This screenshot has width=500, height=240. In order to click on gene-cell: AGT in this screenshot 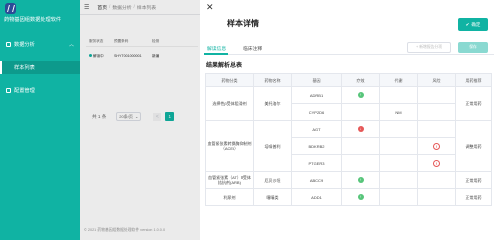, I will do `click(316, 129)`.